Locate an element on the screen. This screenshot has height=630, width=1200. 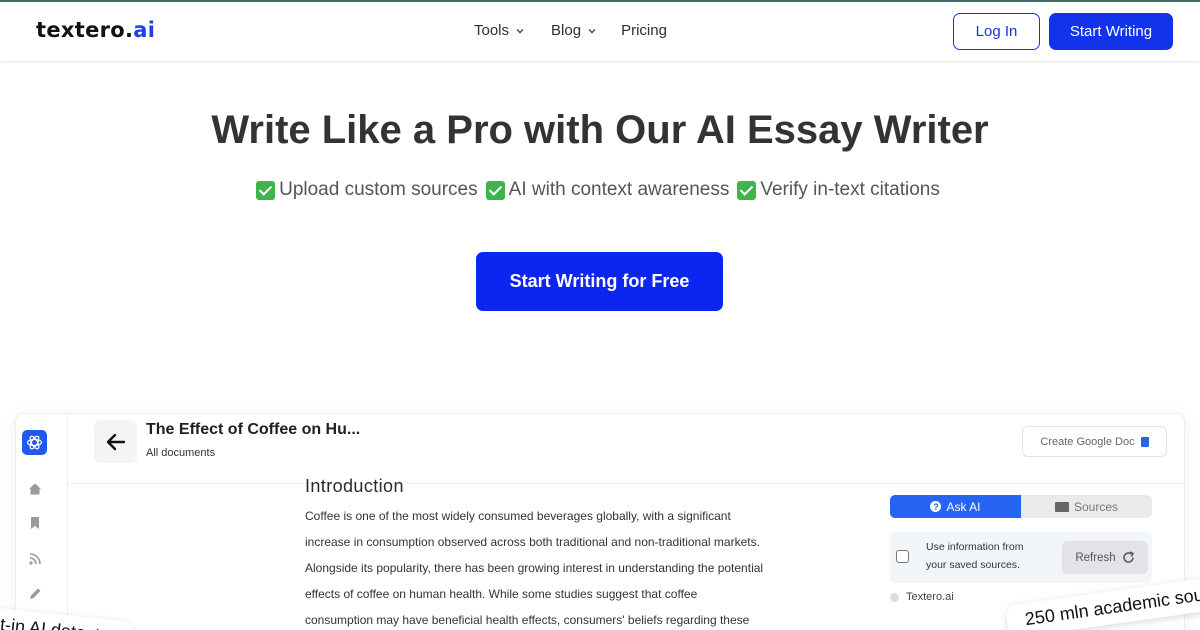
logo-text: textero is located at coordinates (80, 30).